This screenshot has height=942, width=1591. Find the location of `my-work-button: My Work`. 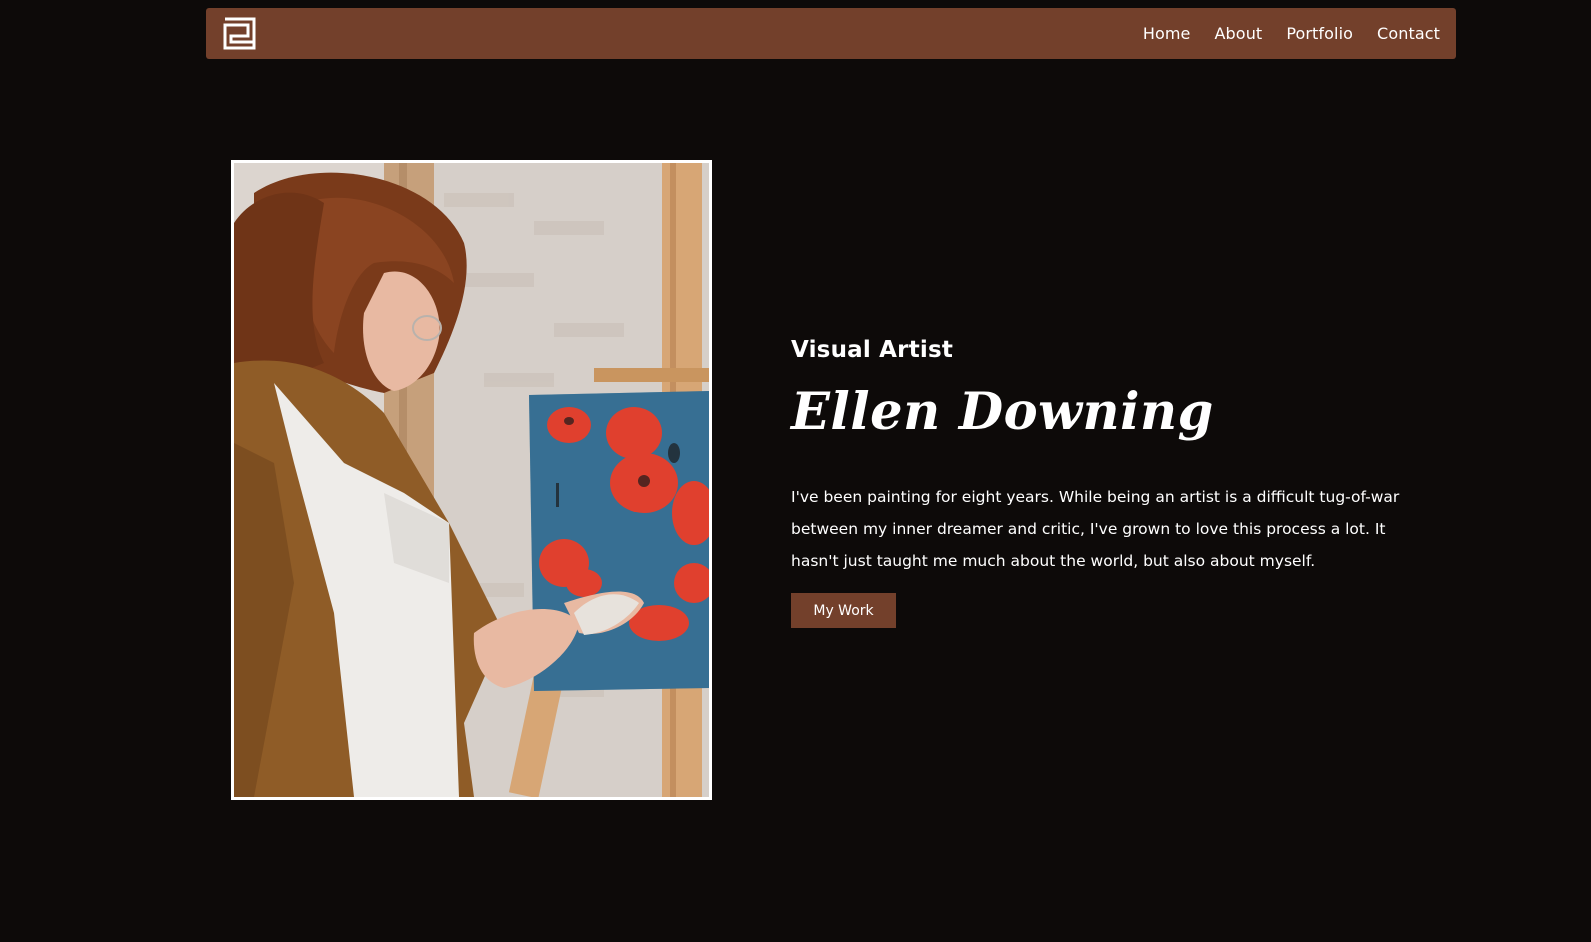

my-work-button: My Work is located at coordinates (843, 610).